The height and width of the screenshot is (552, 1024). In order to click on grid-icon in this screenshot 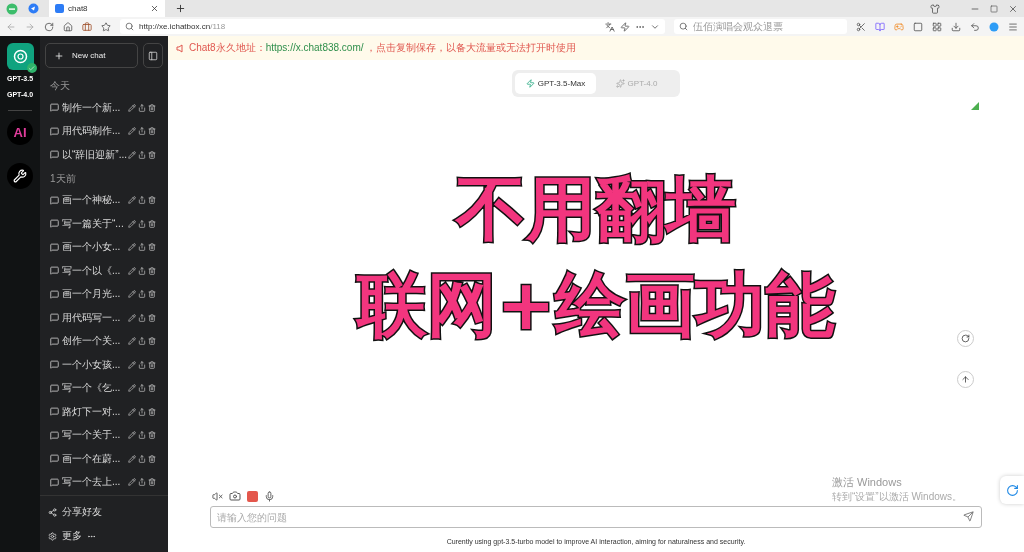, I will do `click(937, 26)`.